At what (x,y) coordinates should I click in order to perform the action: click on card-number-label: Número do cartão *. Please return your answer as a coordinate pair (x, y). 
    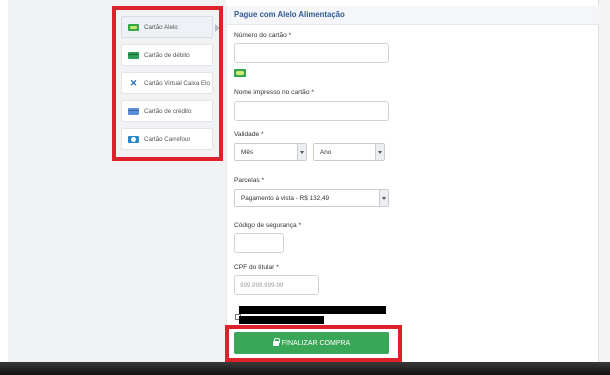
    Looking at the image, I should click on (263, 35).